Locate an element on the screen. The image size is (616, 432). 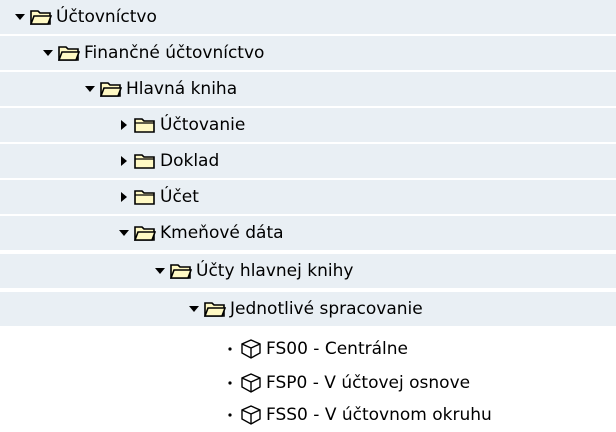
tree-node-label: FS00 - Centrálne is located at coordinates (337, 349).